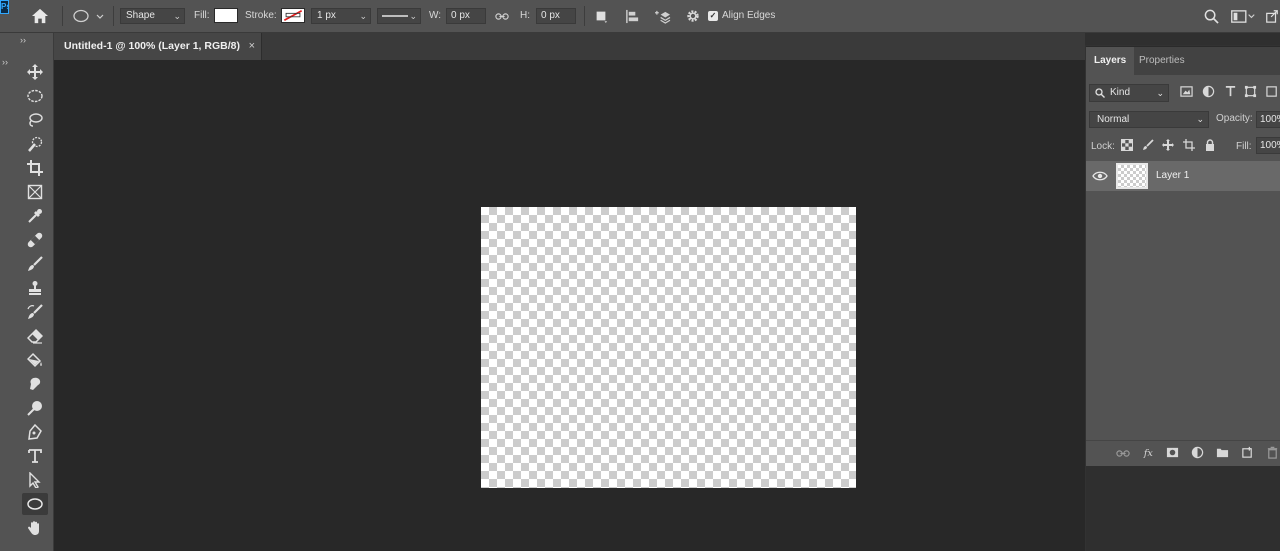 The width and height of the screenshot is (1280, 551). What do you see at coordinates (35, 480) in the screenshot?
I see `path-selection-tool` at bounding box center [35, 480].